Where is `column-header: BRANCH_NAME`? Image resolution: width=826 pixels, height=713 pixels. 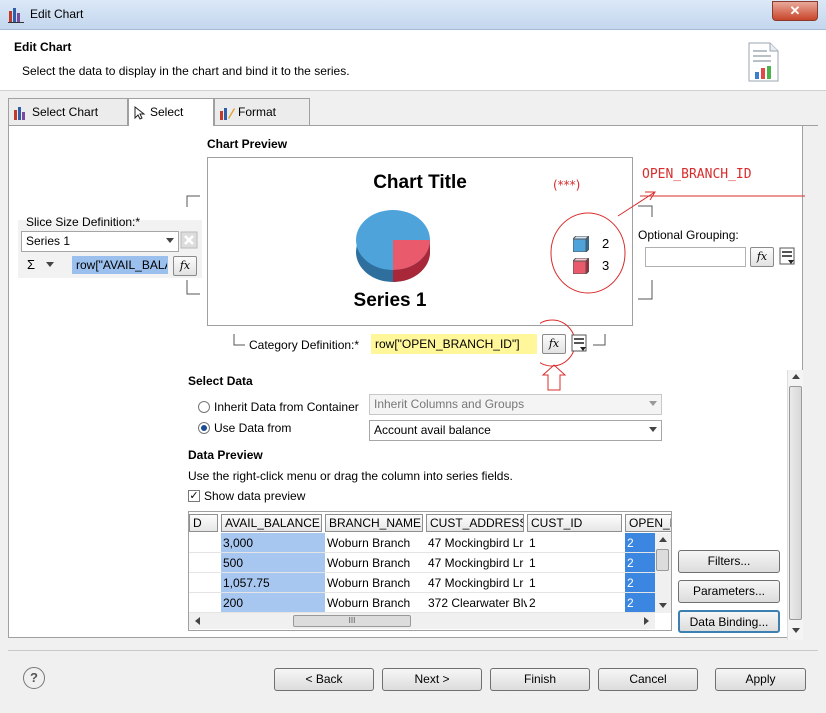 column-header: BRANCH_NAME is located at coordinates (374, 523).